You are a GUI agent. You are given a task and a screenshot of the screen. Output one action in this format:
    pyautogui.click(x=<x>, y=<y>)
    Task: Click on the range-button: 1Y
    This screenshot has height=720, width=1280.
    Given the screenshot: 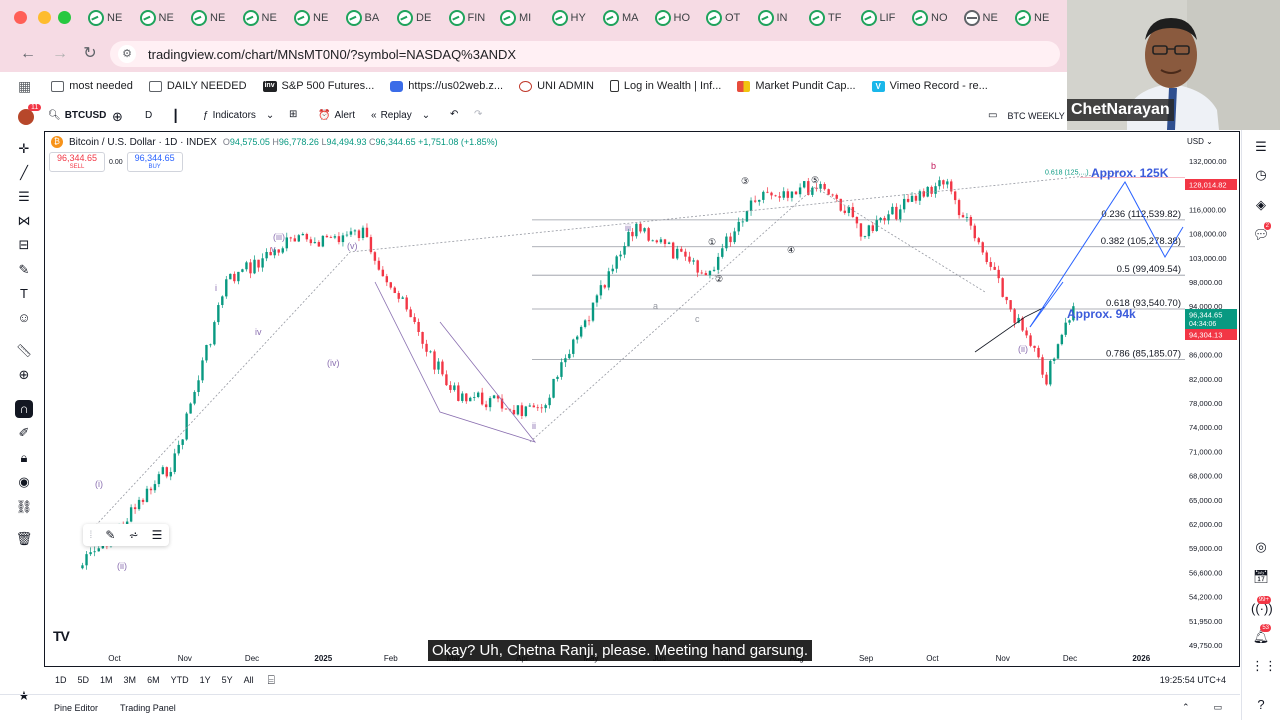 What is the action you would take?
    pyautogui.click(x=205, y=680)
    